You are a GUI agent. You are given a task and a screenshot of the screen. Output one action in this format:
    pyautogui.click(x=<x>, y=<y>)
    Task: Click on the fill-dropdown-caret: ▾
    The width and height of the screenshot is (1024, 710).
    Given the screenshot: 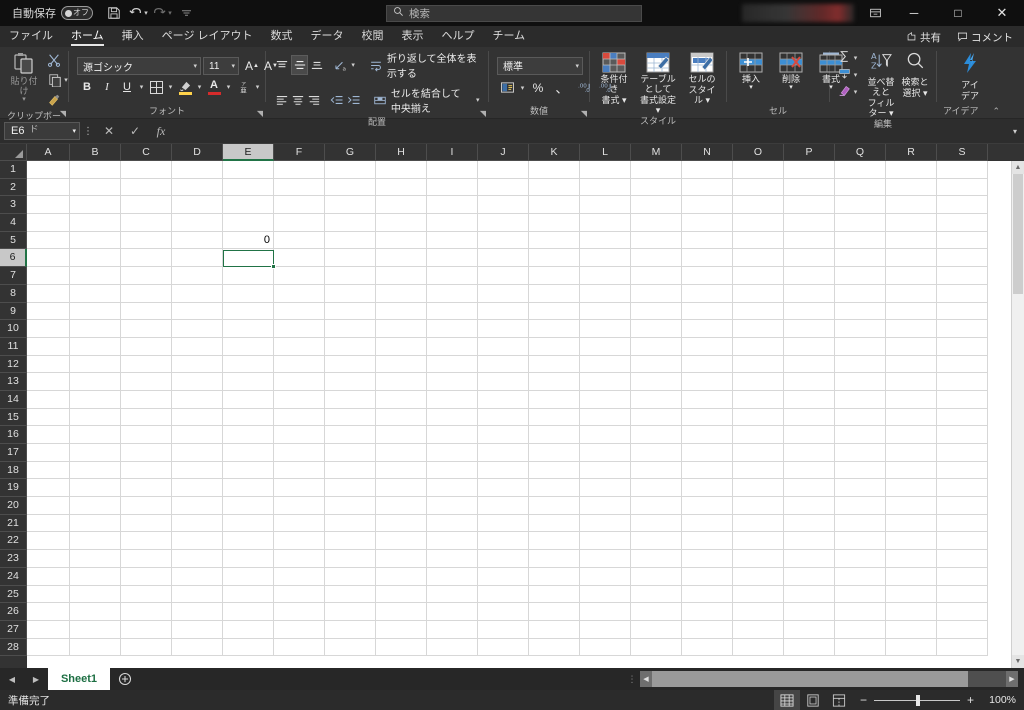 What is the action you would take?
    pyautogui.click(x=855, y=75)
    